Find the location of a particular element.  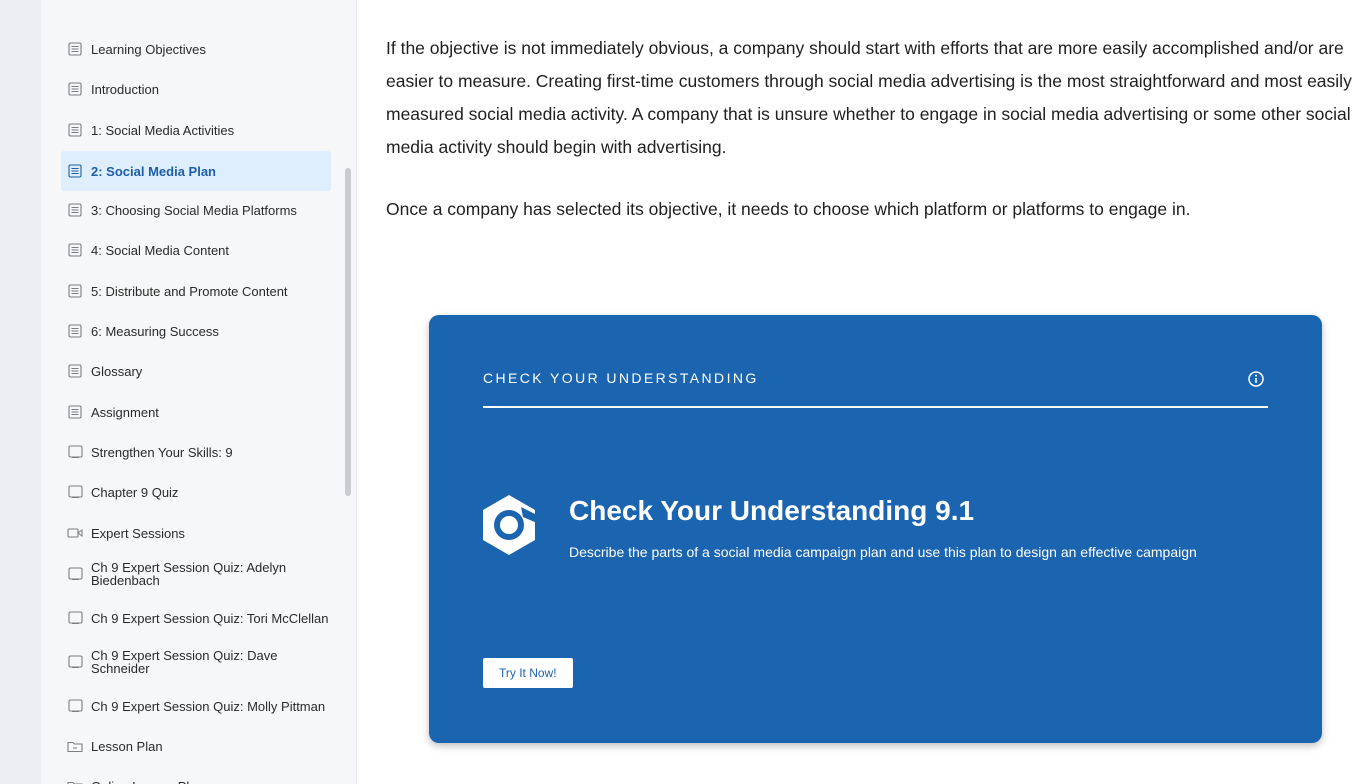

sidebar-item: Ch 9 Expert Session Quiz: Tori McClellan is located at coordinates (196, 618).